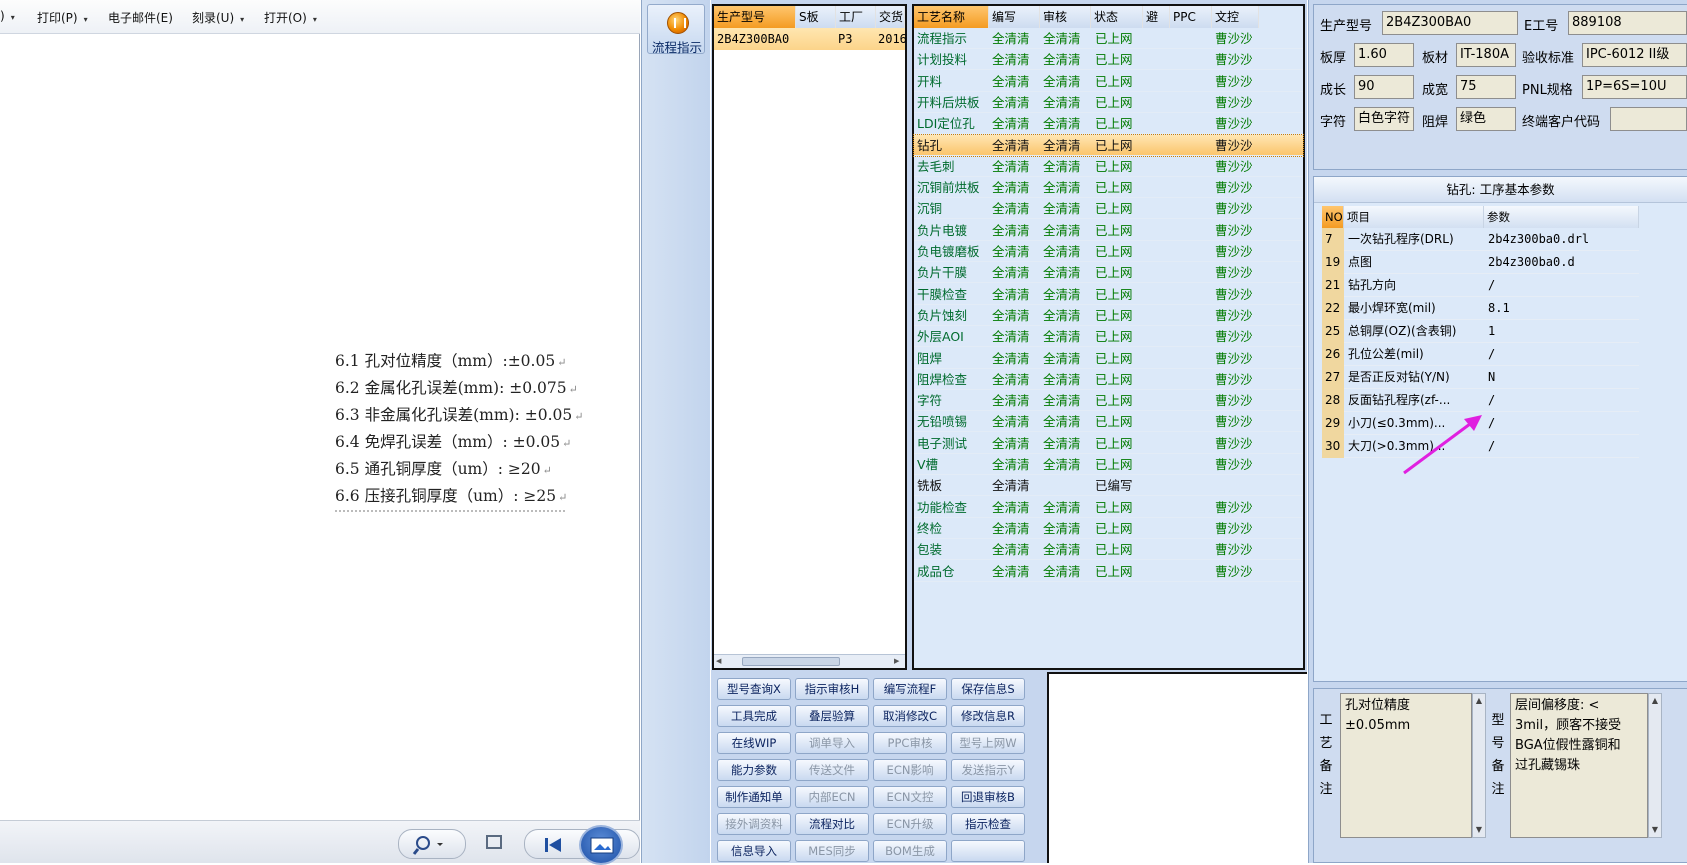 This screenshot has height=865, width=1687. Describe the element at coordinates (1108, 443) in the screenshot. I see `process-row: 电子测试 全清清 全清清 已上网 曹沙沙` at that location.